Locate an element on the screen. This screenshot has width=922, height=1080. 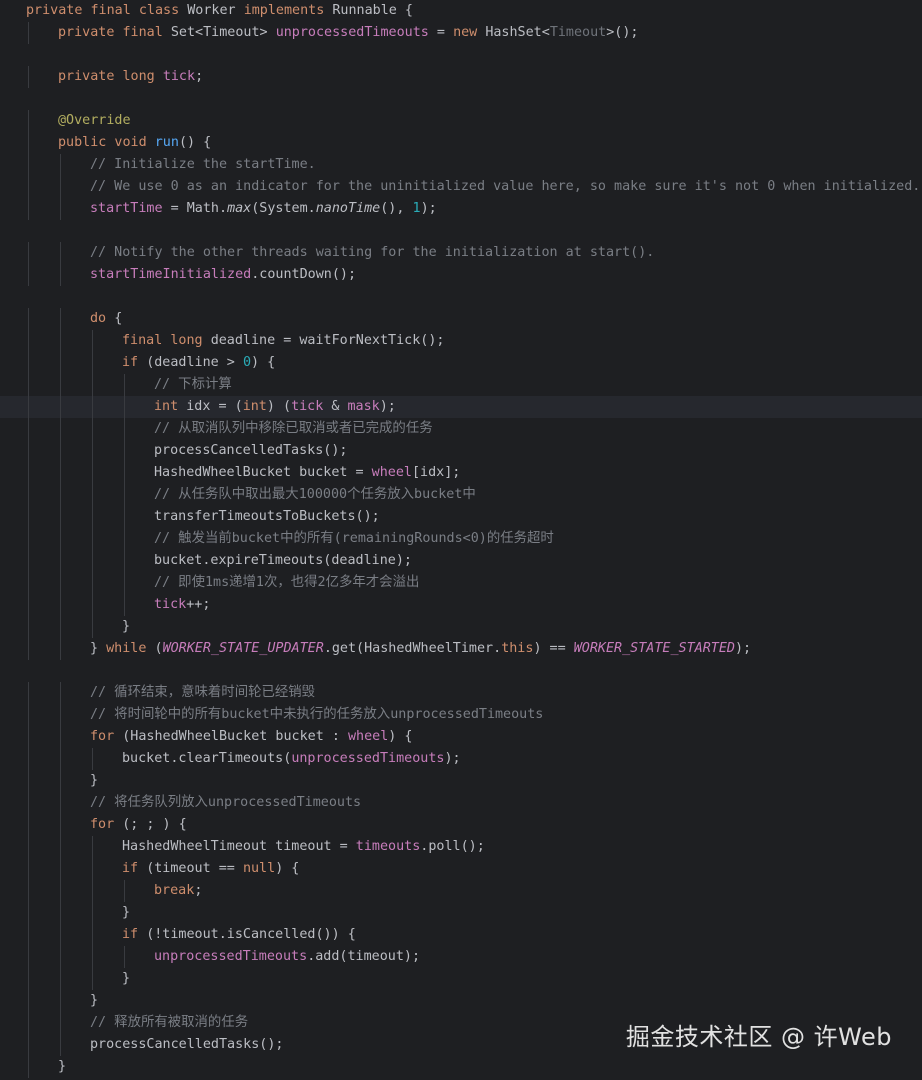
code-line: tick++; is located at coordinates (461, 605).